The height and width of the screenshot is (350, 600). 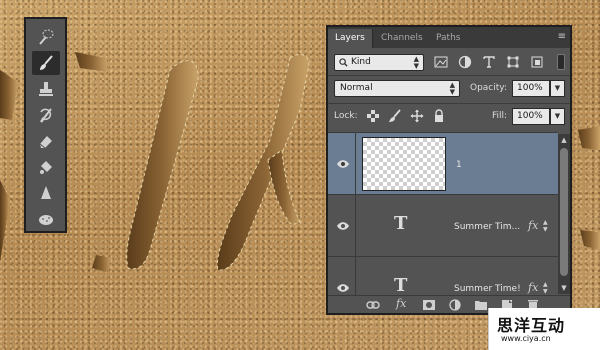 I want to click on lock-image-pixels-icon, so click(x=395, y=116).